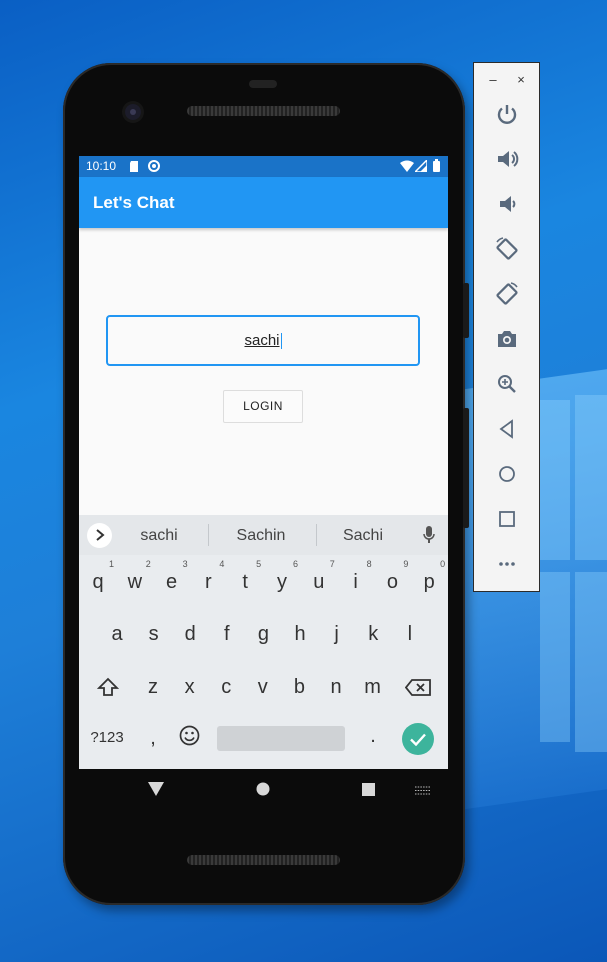  I want to click on key-t: t5, so click(245, 576).